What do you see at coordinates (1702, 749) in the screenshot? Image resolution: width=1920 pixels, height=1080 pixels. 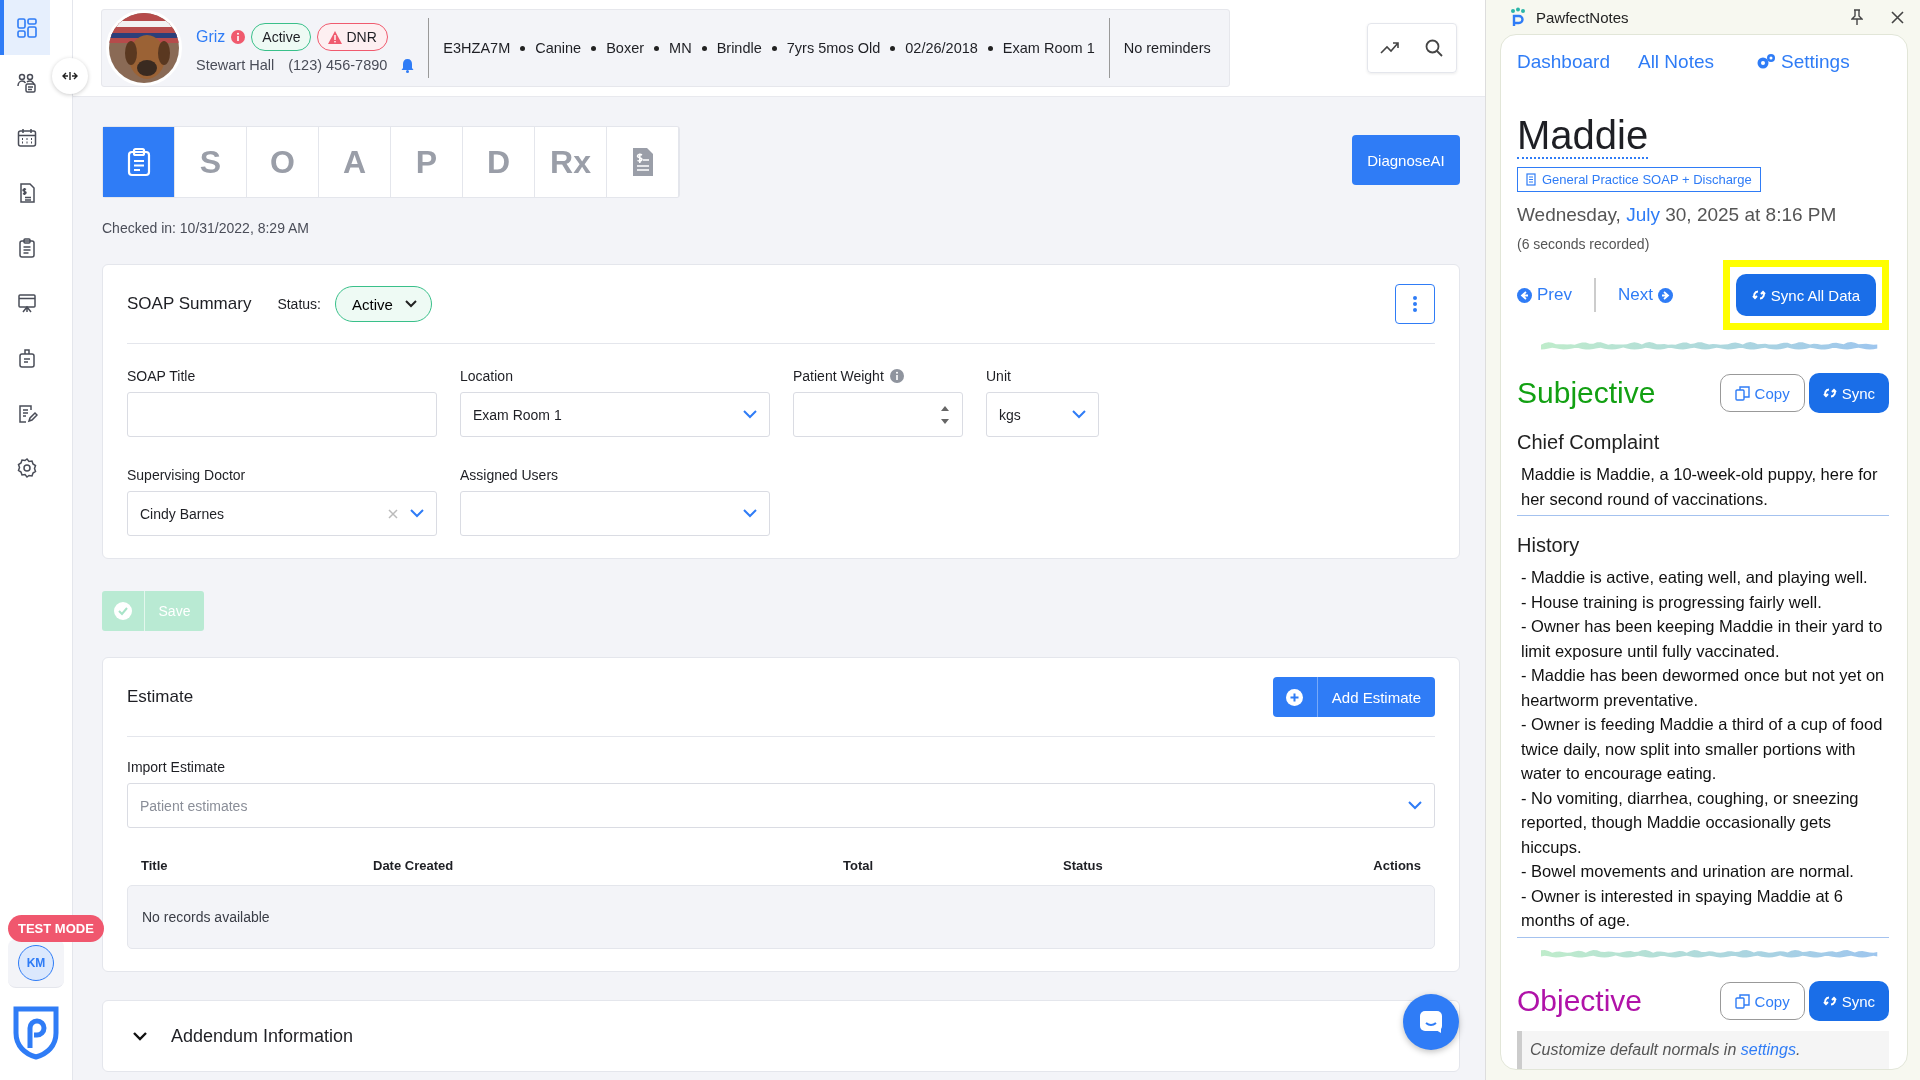 I see `note-paragraph: - Owner is feeding Maddie a third of a cup of food twice daily, now split into smaller portions with water to encourage eating.` at bounding box center [1702, 749].